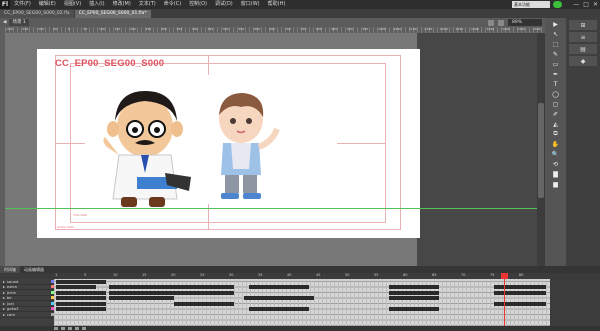  Describe the element at coordinates (56, 328) in the screenshot. I see `new-layer-icon` at that location.